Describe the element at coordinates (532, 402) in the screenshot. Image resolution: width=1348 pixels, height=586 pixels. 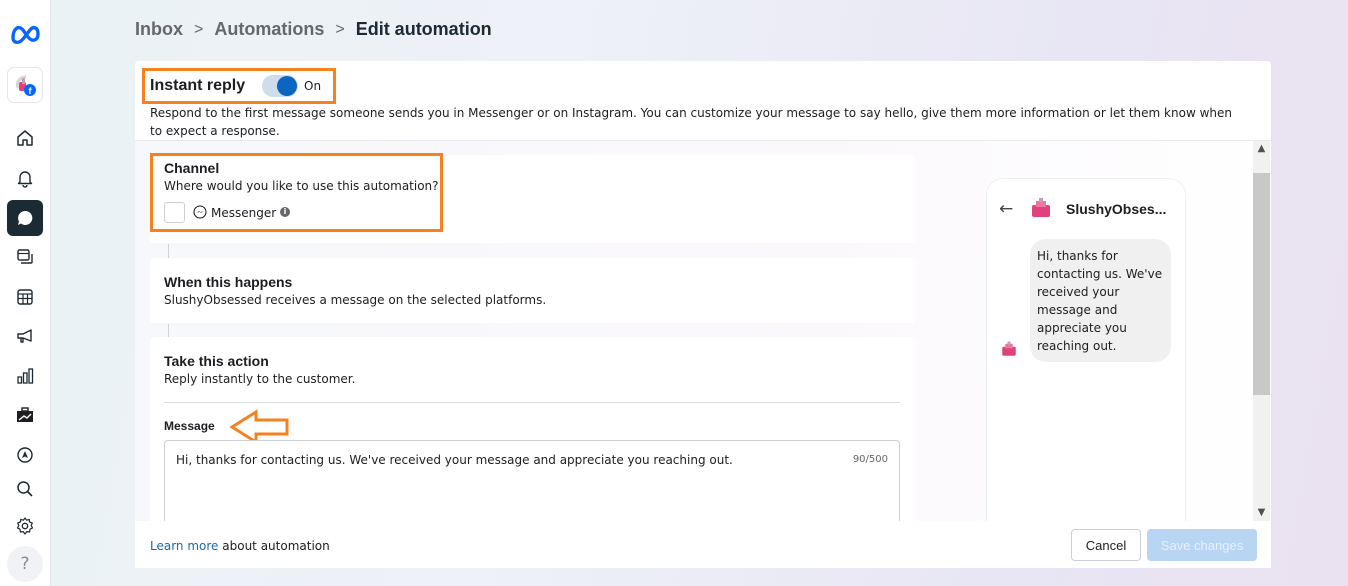
I see `divider` at that location.